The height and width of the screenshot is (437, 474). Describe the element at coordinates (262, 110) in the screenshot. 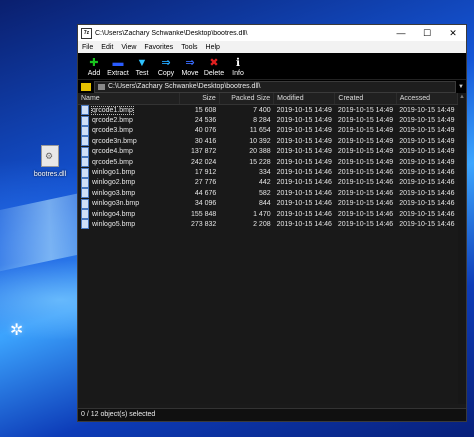

I see `file-packed-size: 7 400` at that location.